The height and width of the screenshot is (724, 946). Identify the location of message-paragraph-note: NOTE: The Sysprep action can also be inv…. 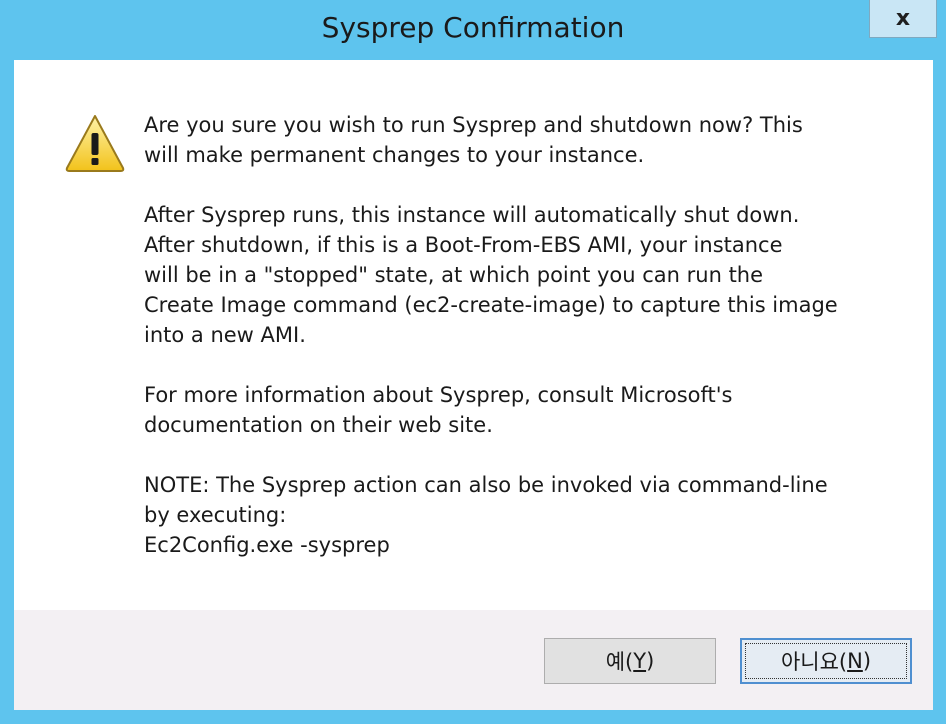
(486, 515).